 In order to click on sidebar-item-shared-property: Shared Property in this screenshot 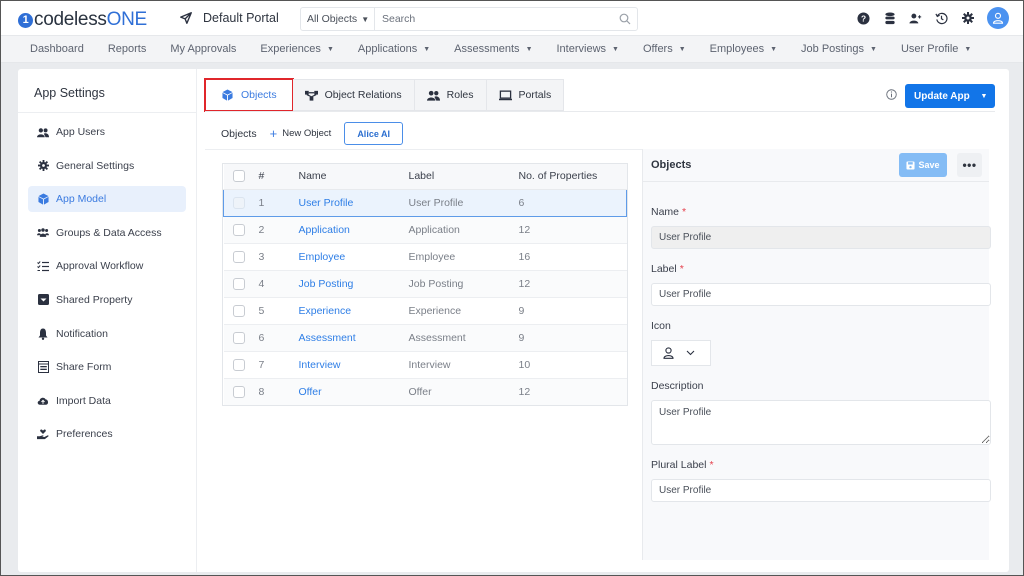, I will do `click(107, 300)`.